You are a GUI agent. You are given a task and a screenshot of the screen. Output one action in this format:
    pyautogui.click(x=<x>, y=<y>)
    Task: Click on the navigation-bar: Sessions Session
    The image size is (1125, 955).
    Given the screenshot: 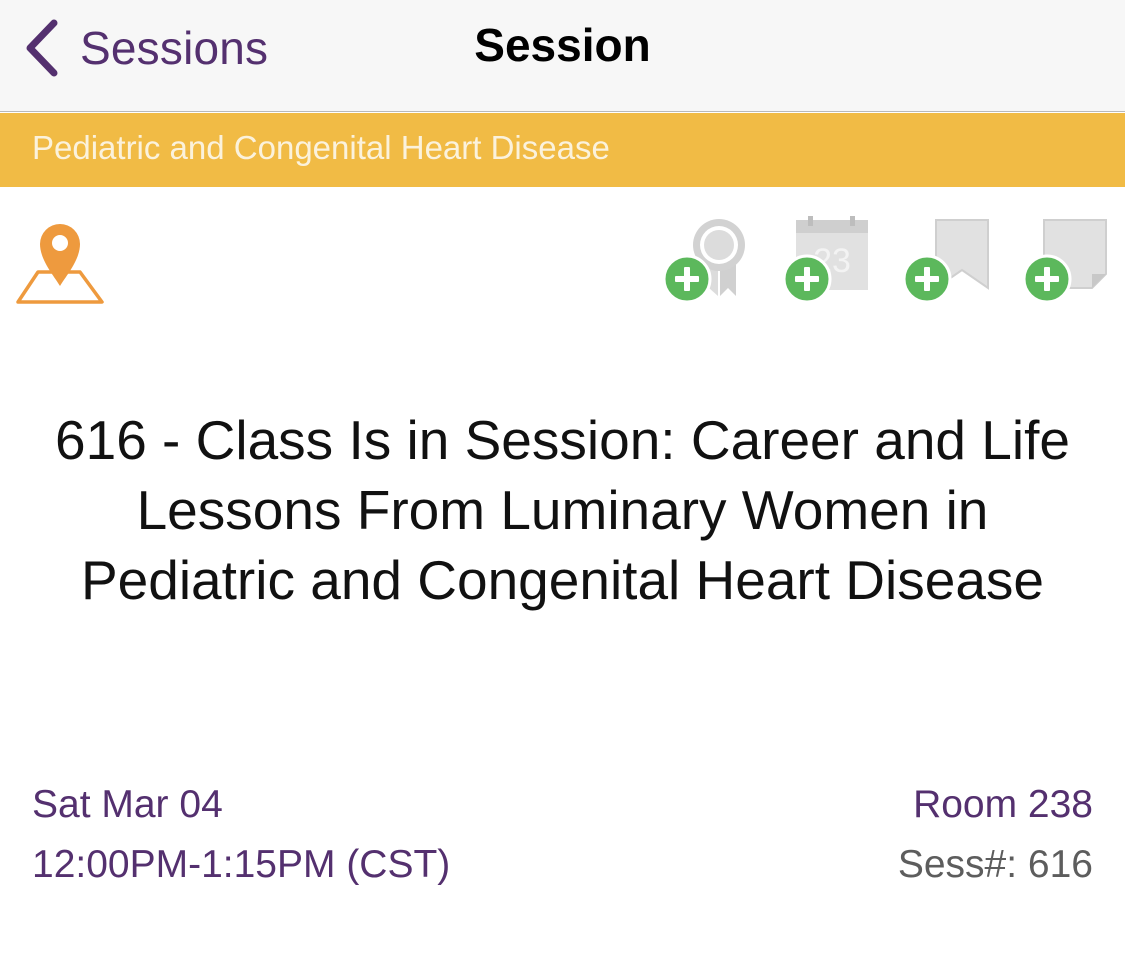 What is the action you would take?
    pyautogui.click(x=562, y=56)
    